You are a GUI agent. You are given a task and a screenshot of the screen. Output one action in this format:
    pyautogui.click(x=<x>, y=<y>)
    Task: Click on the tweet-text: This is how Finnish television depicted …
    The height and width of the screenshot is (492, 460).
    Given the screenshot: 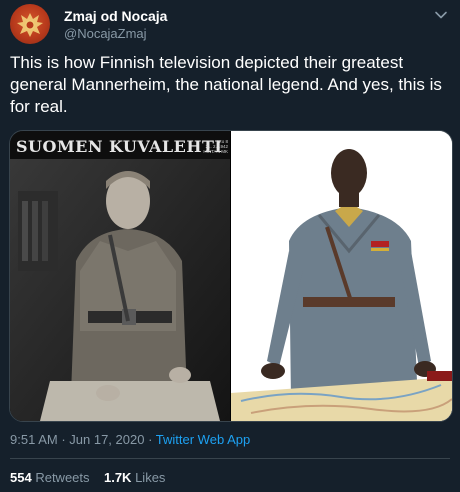 What is the action you would take?
    pyautogui.click(x=226, y=84)
    